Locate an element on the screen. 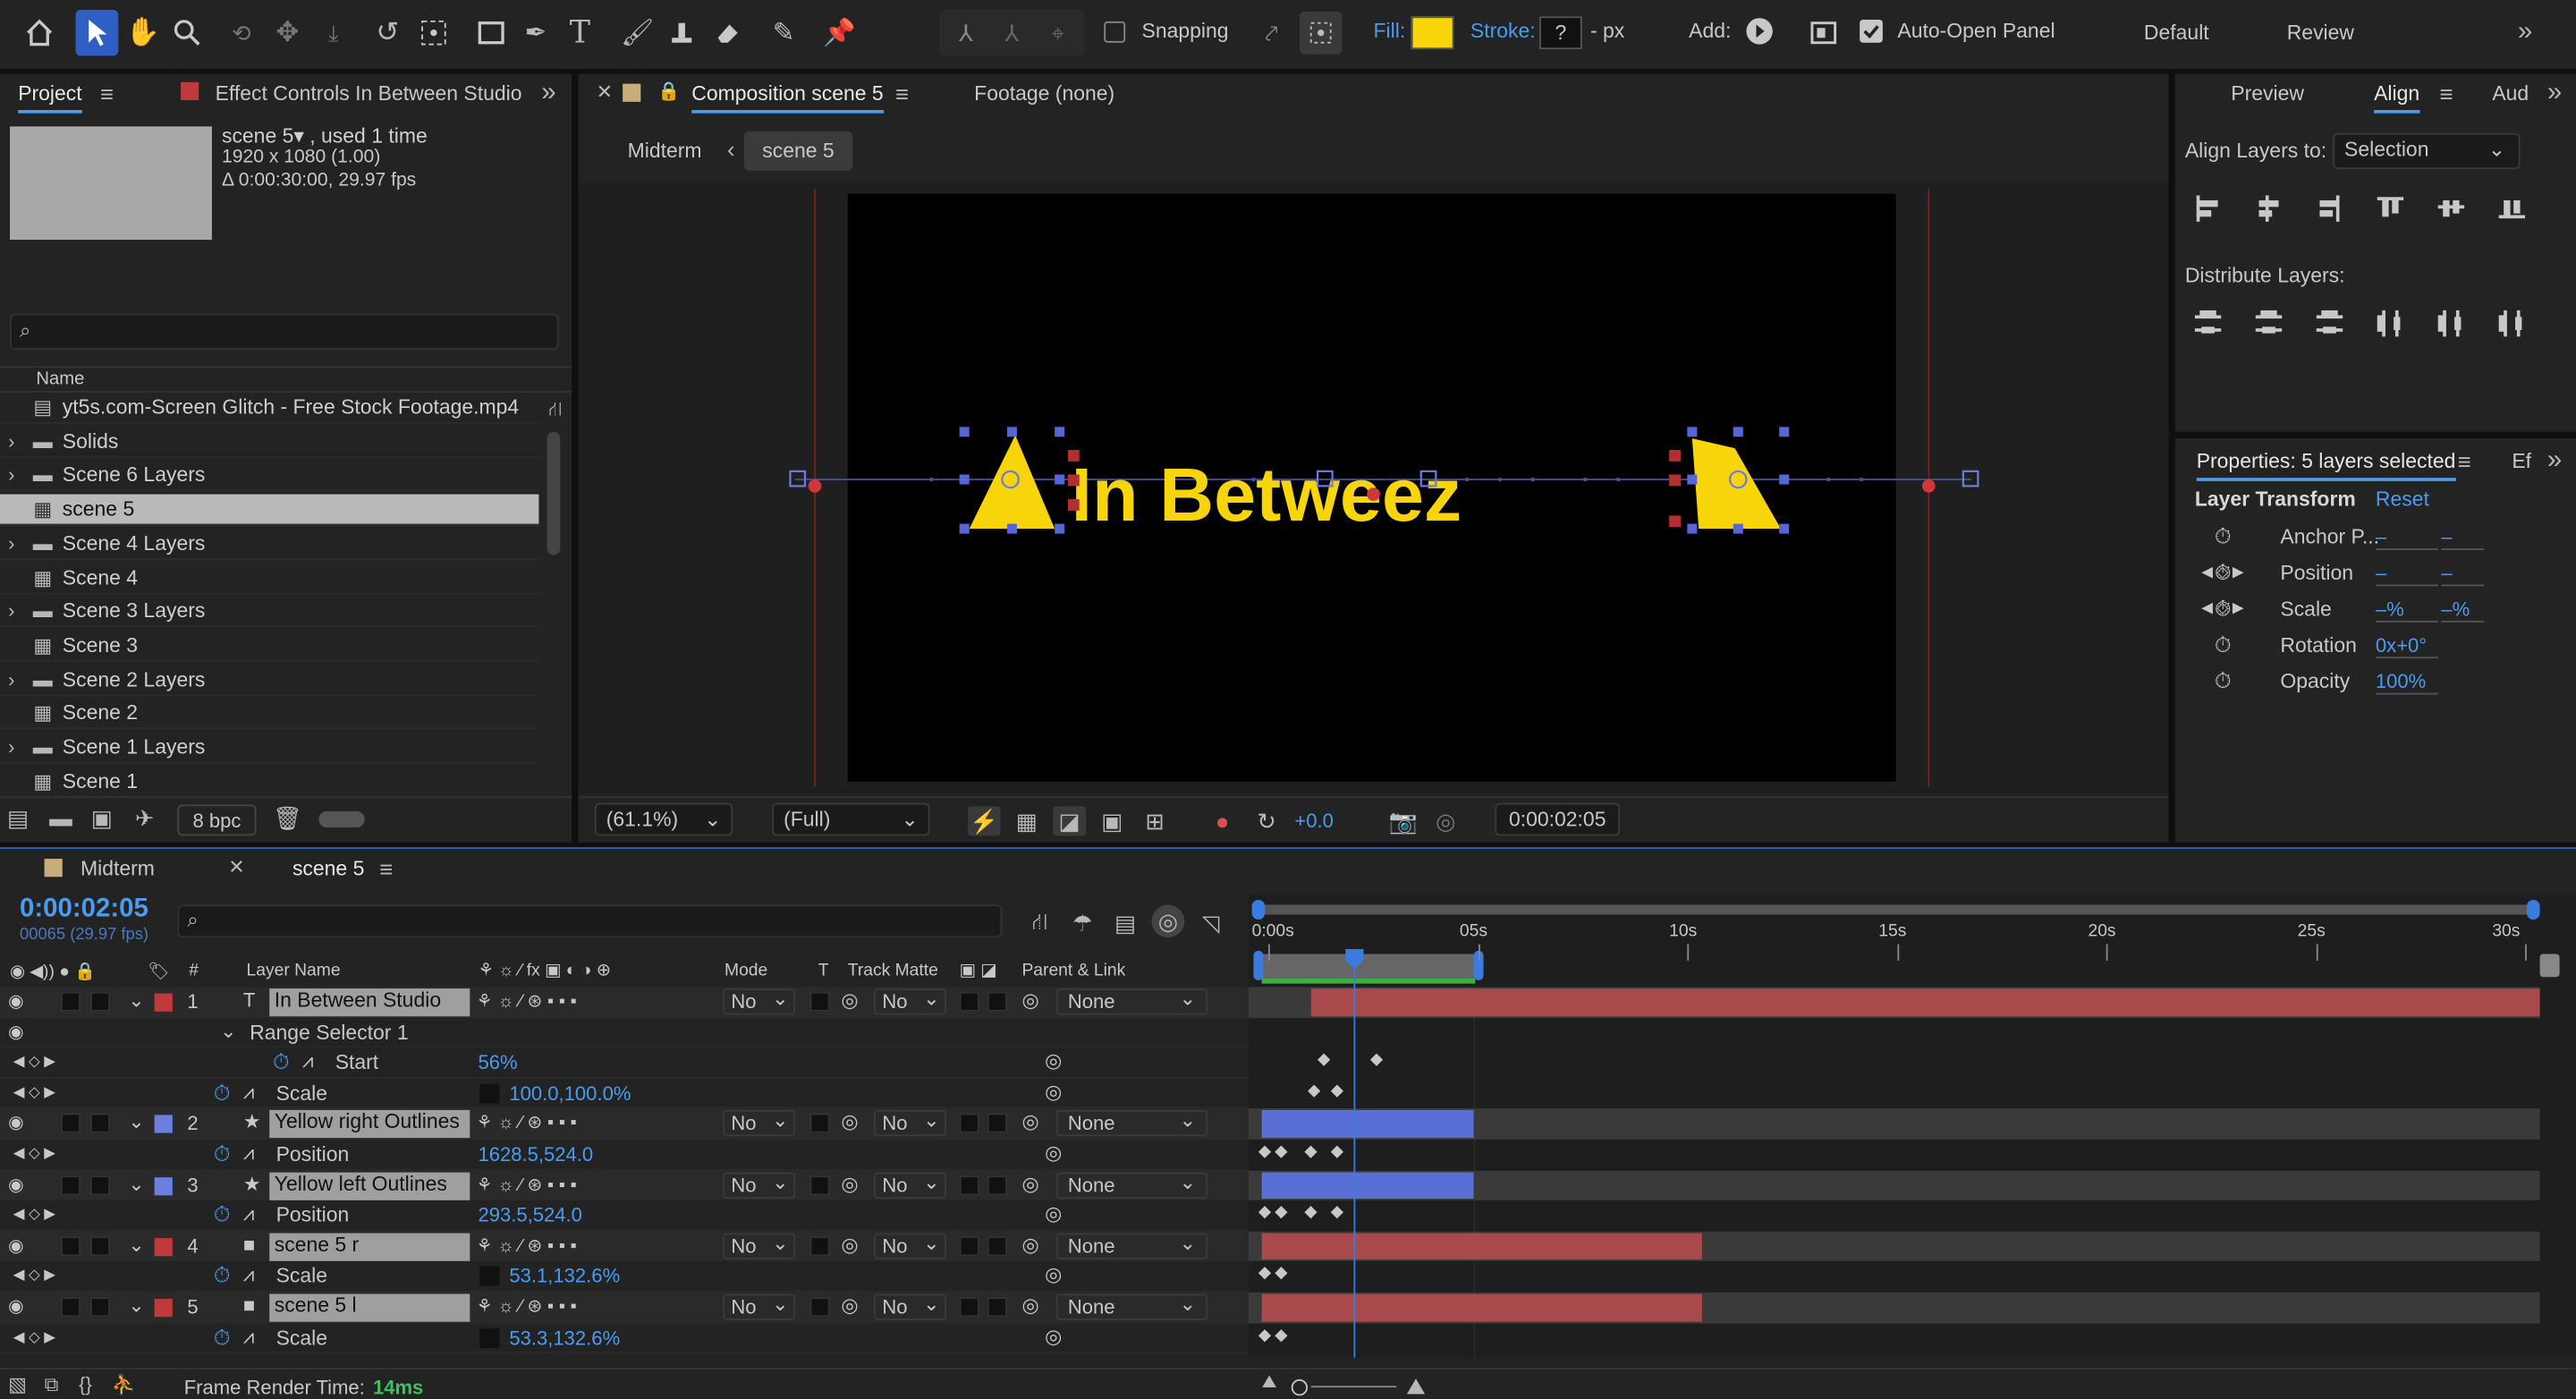  panel-icon is located at coordinates (1823, 32).